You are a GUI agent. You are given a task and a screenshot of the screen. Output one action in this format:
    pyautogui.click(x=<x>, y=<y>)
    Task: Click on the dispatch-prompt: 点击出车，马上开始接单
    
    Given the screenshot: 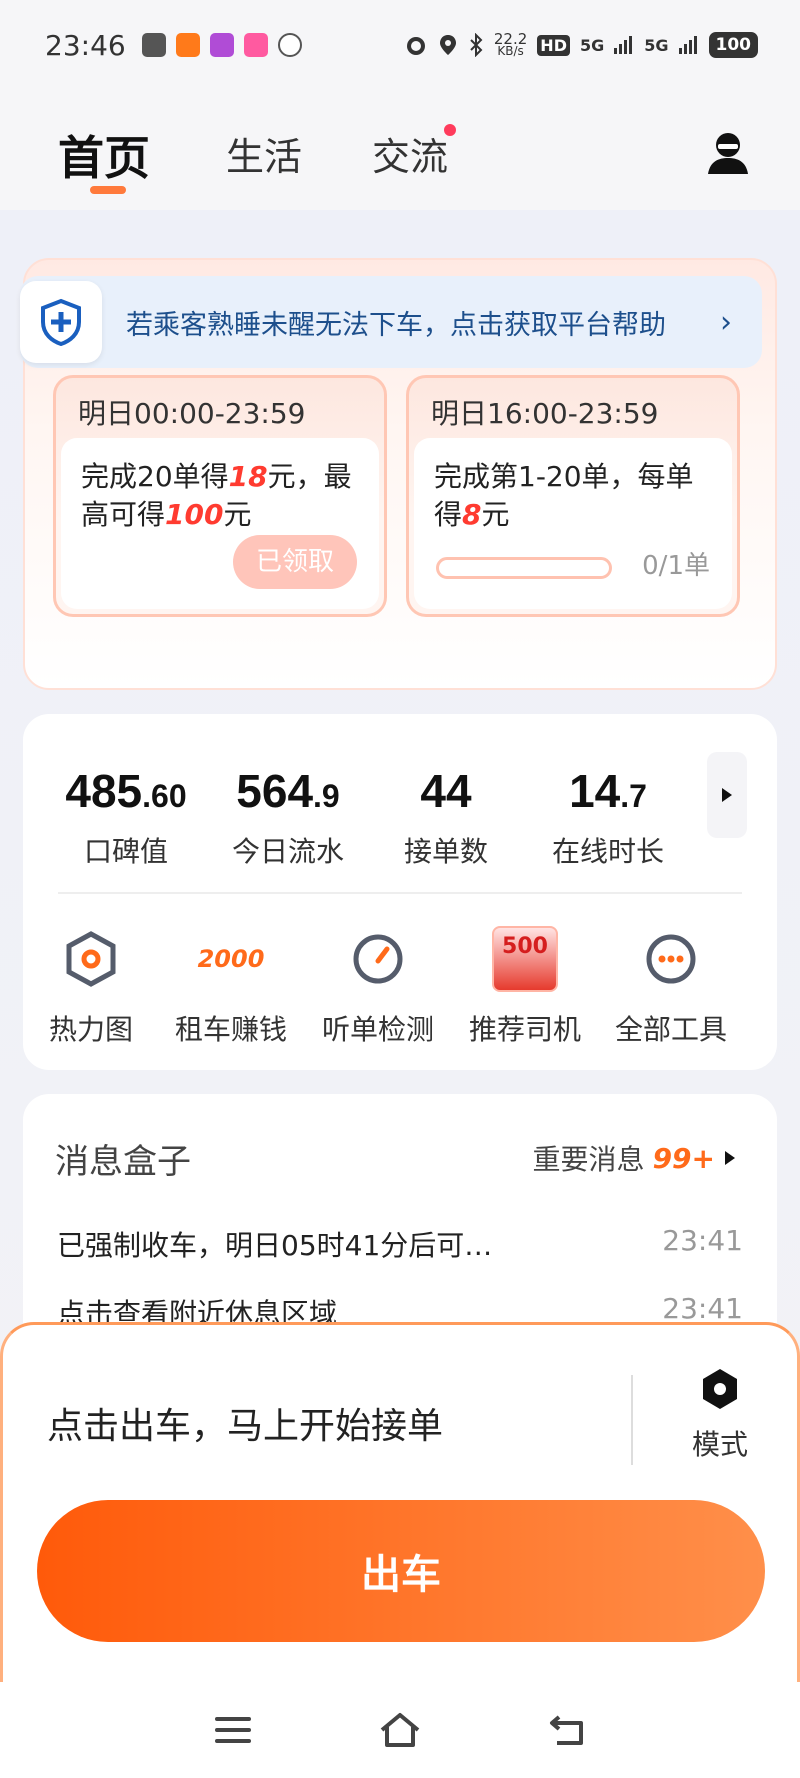 What is the action you would take?
    pyautogui.click(x=245, y=1426)
    